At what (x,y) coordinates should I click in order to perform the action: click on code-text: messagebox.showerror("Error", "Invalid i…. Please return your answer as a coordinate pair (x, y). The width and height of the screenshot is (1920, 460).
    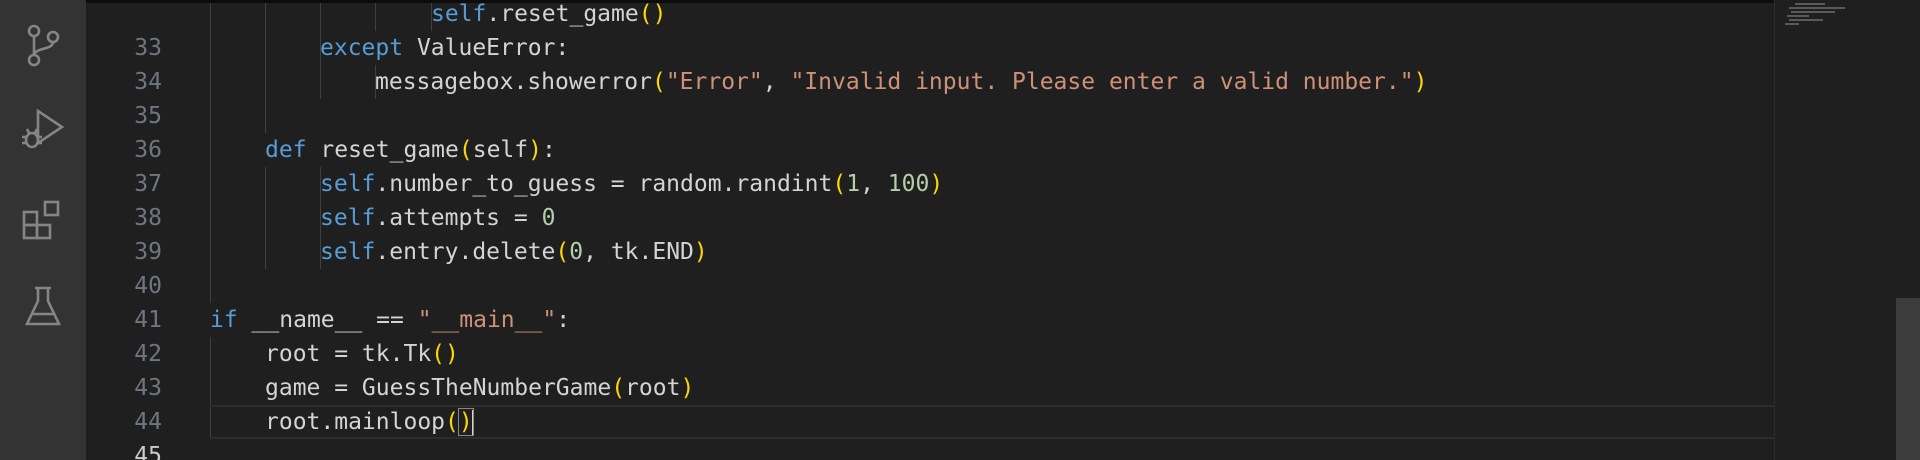
    Looking at the image, I should click on (901, 82).